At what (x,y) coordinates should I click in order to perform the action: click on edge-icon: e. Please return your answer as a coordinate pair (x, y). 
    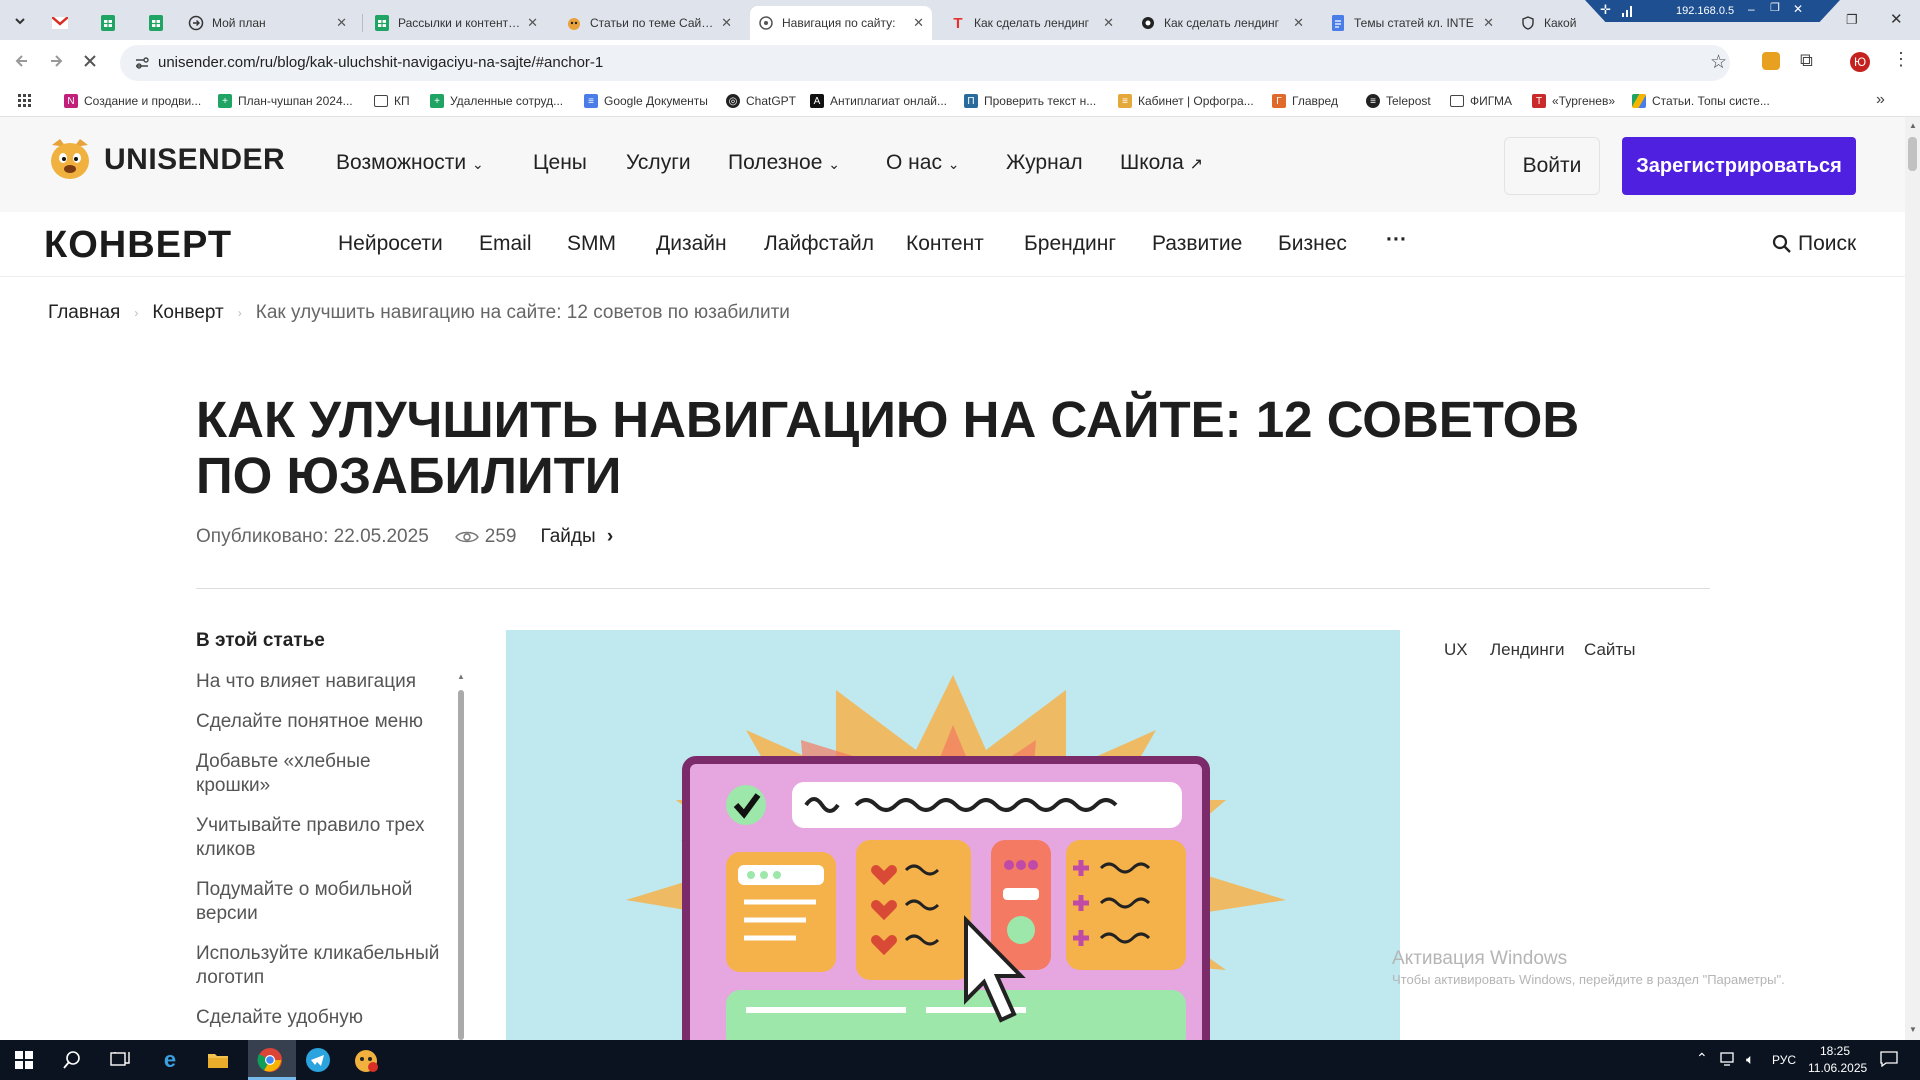
    Looking at the image, I should click on (170, 1060).